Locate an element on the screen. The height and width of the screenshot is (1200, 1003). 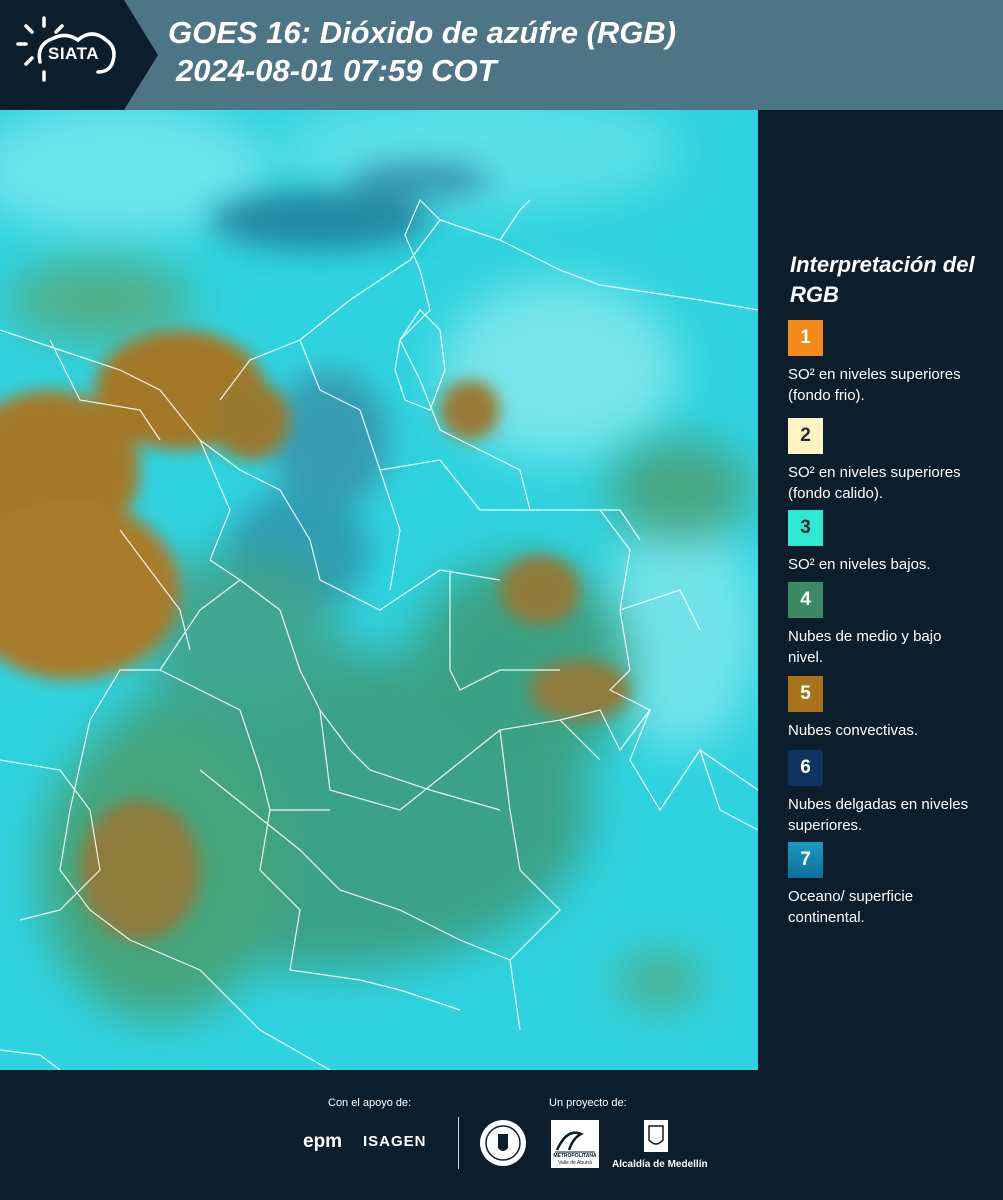
area-logo-text: METROPOLITANA is located at coordinates (575, 1156).